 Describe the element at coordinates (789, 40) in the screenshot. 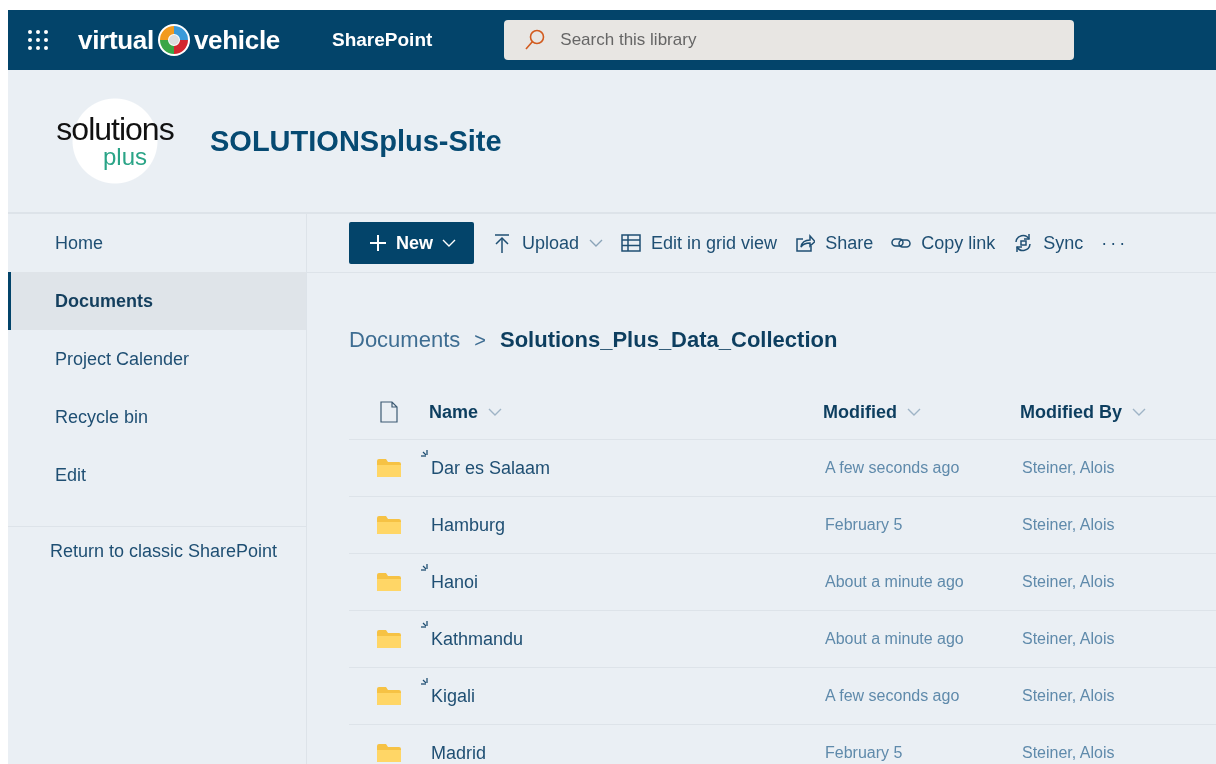

I see `search-field: Search this library` at that location.